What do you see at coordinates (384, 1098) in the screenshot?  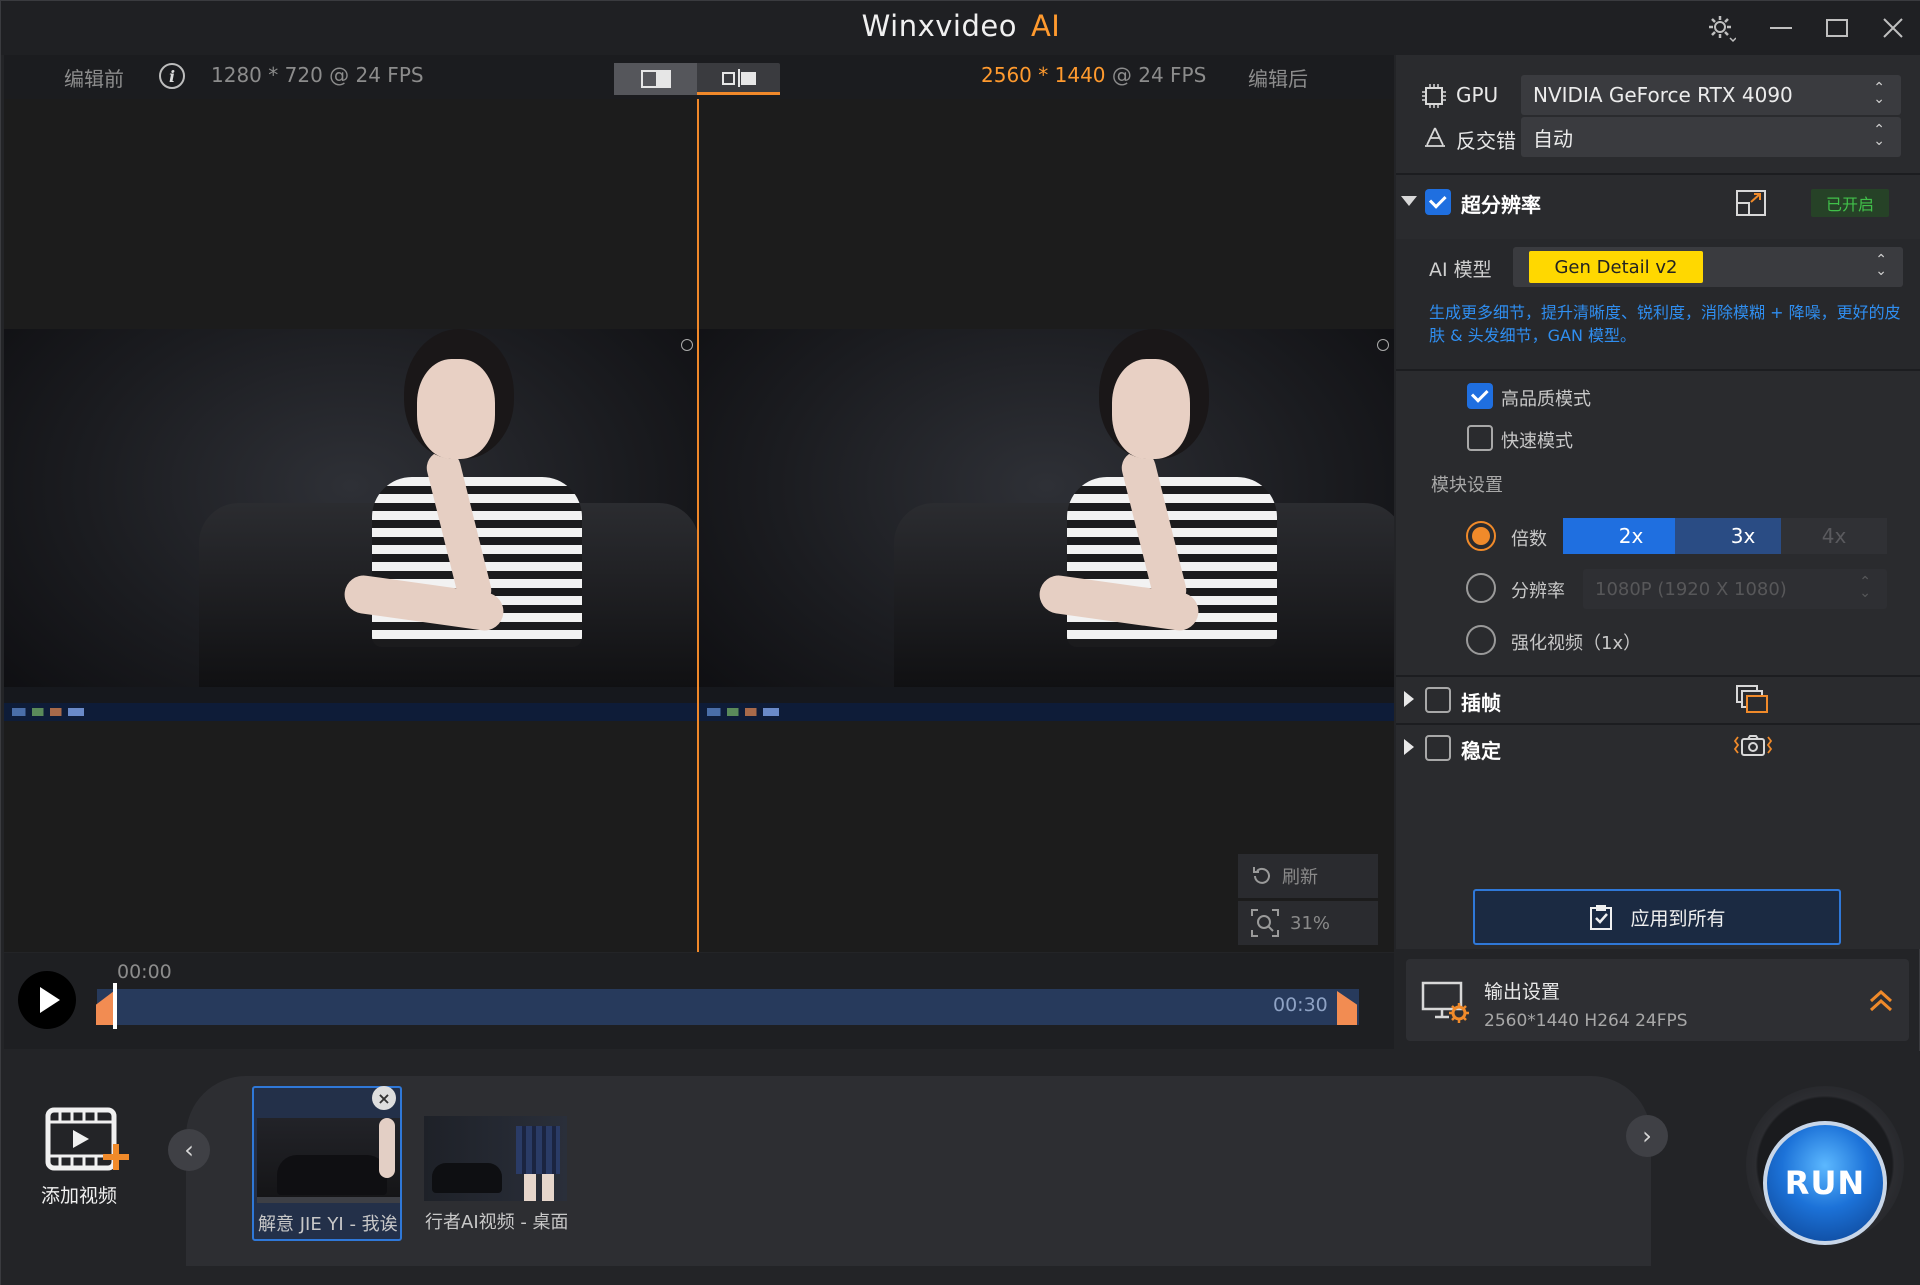 I see `remove-video-icon: ×` at bounding box center [384, 1098].